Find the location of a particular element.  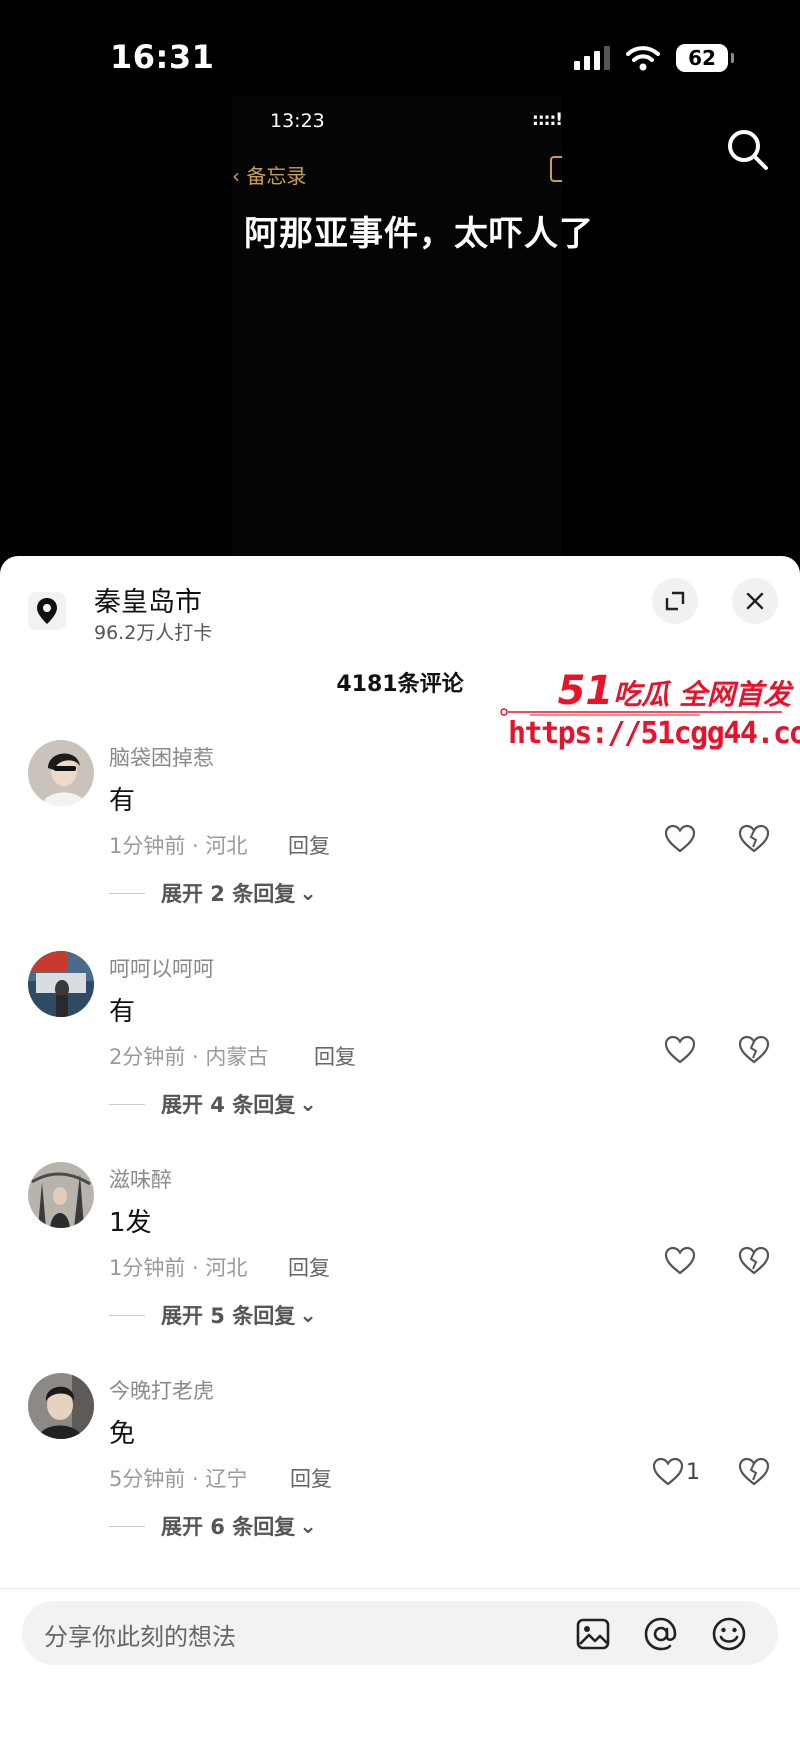

at-icon is located at coordinates (660, 1634).